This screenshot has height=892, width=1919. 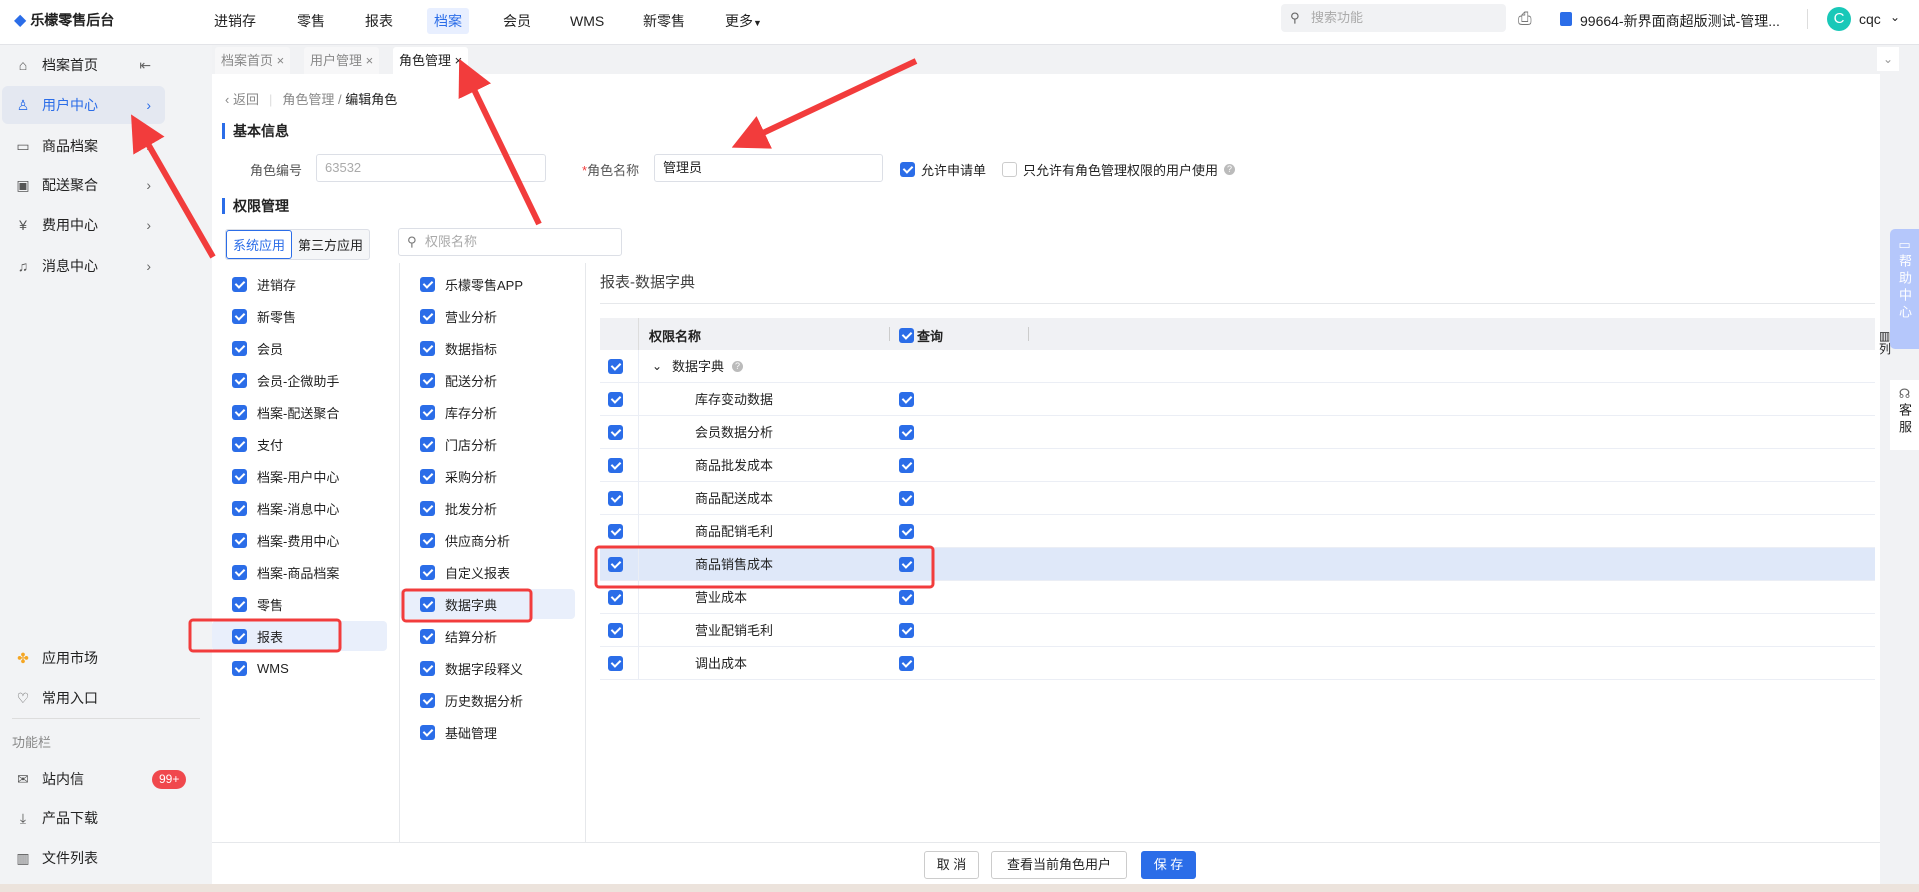 I want to click on table-row: 库存变动数据, so click(x=1237, y=399).